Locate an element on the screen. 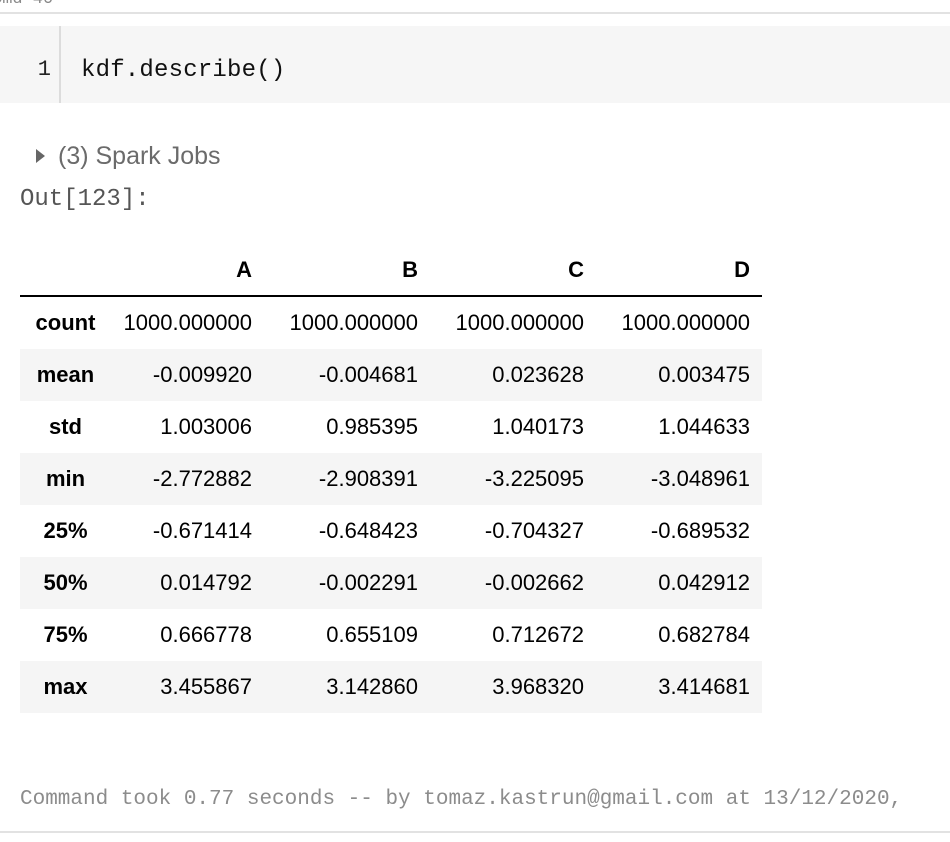  row-label: count is located at coordinates (65, 322).